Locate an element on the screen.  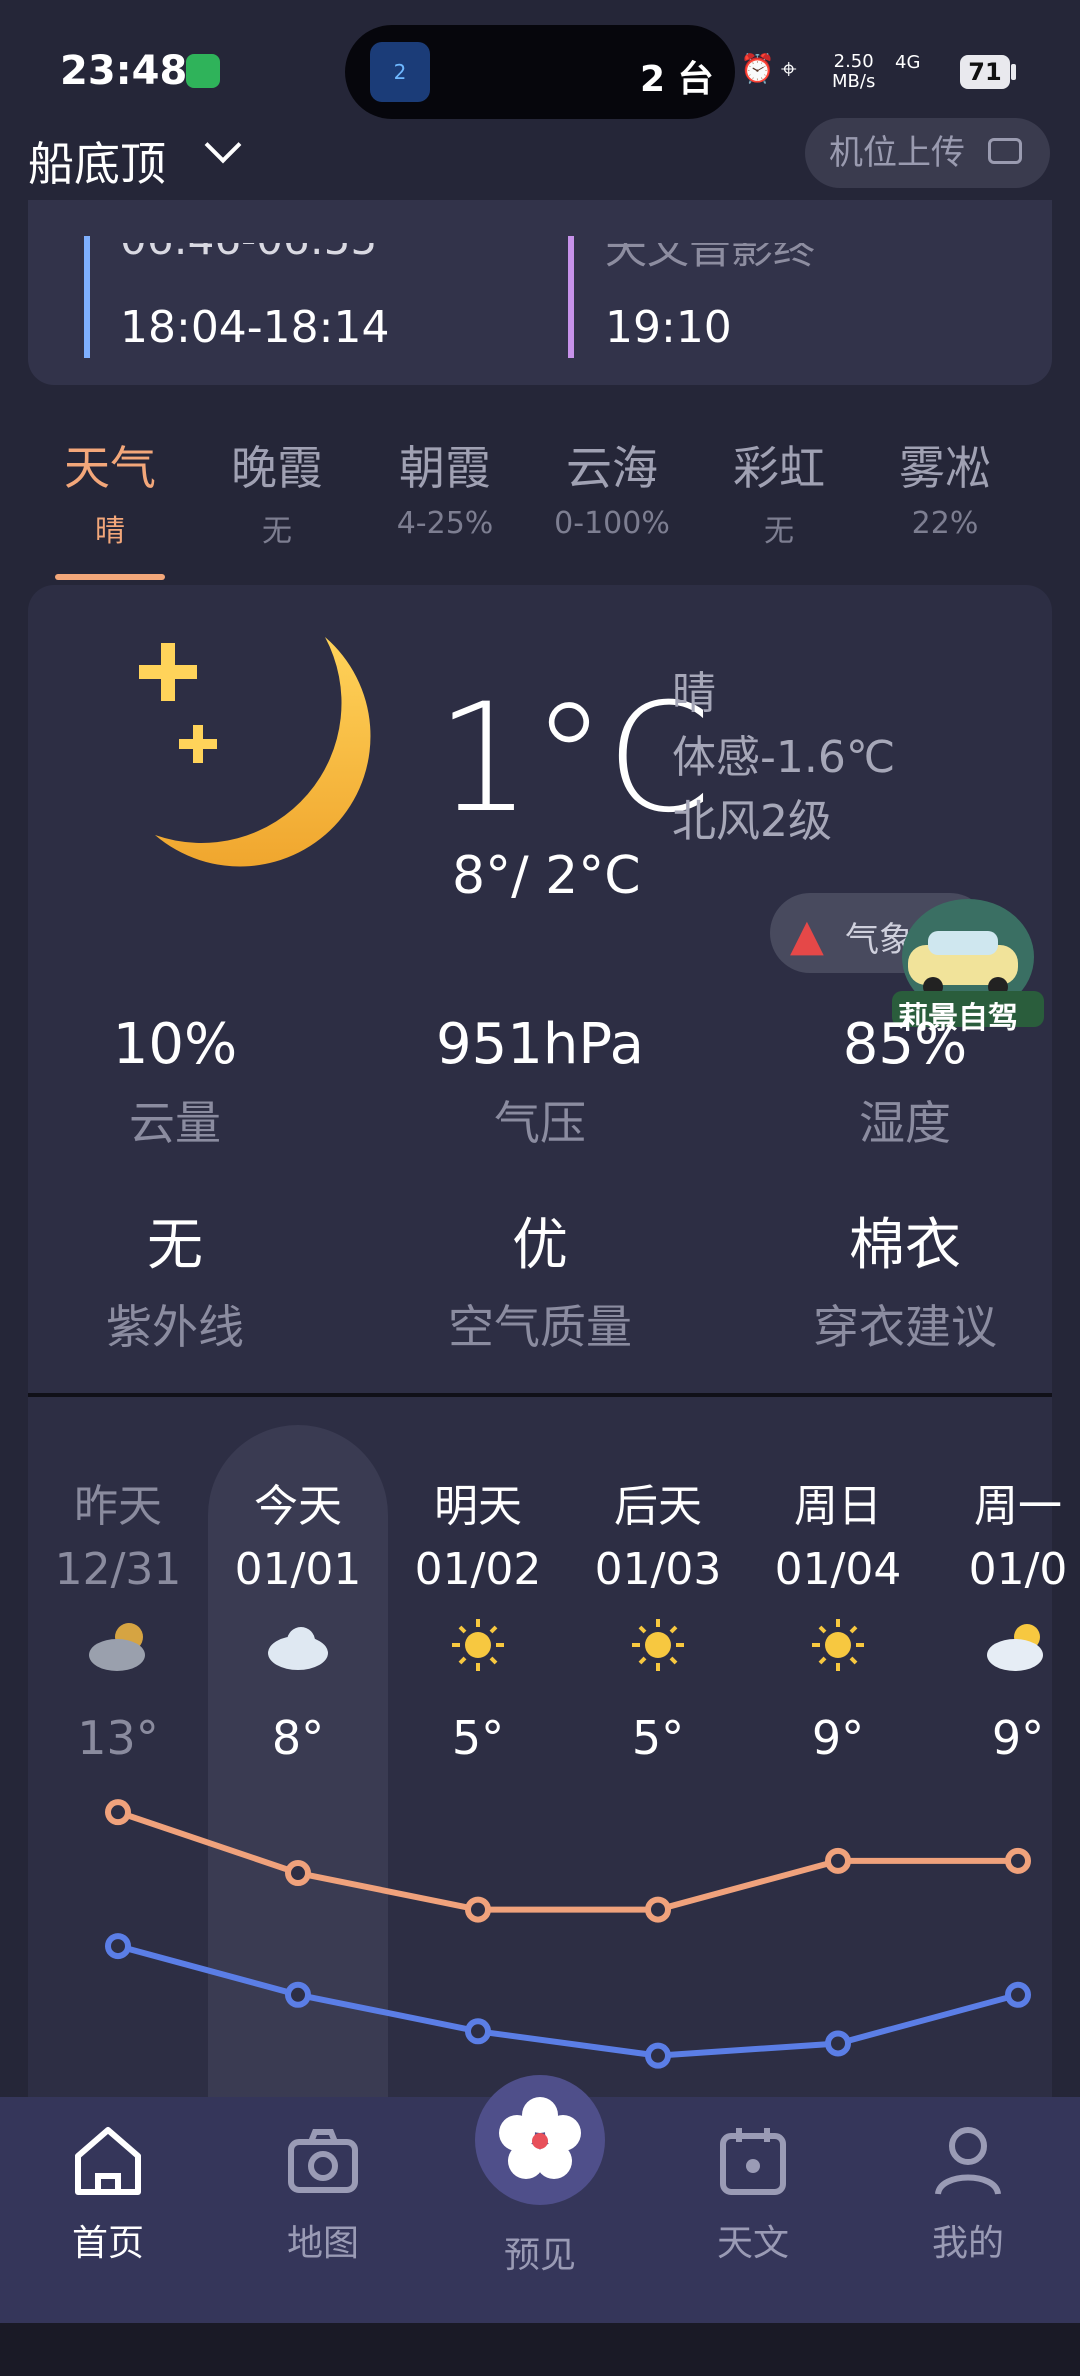
tab-sunrise-glow: 朝霞 4-25% is located at coordinates (445, 486).